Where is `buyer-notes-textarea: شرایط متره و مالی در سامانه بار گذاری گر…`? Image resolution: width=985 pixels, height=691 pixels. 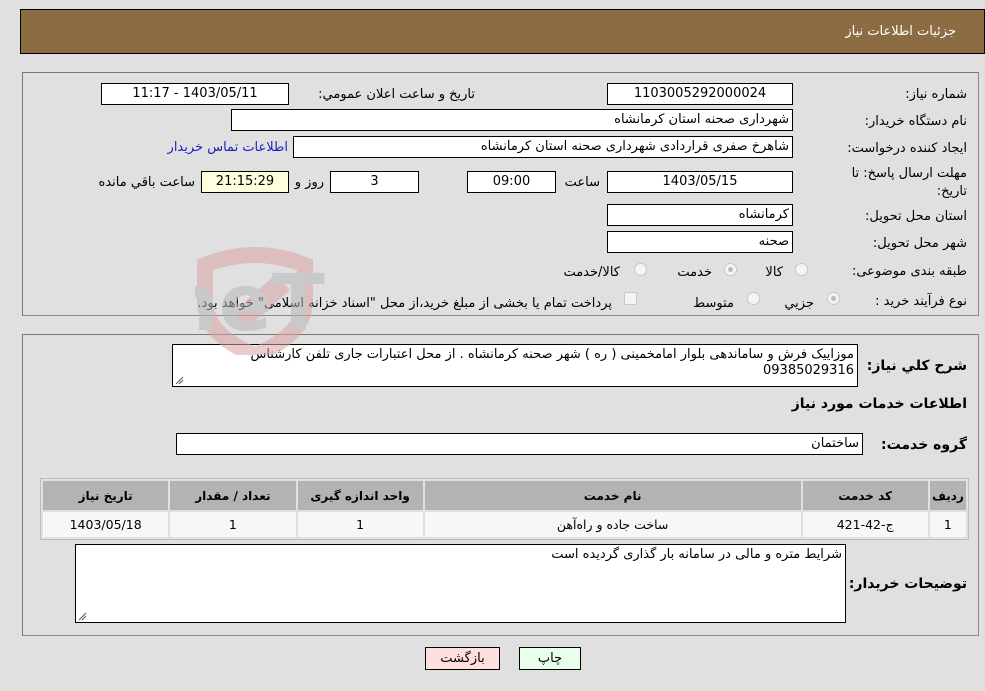 buyer-notes-textarea: شرایط متره و مالی در سامانه بار گذاری گر… is located at coordinates (460, 583).